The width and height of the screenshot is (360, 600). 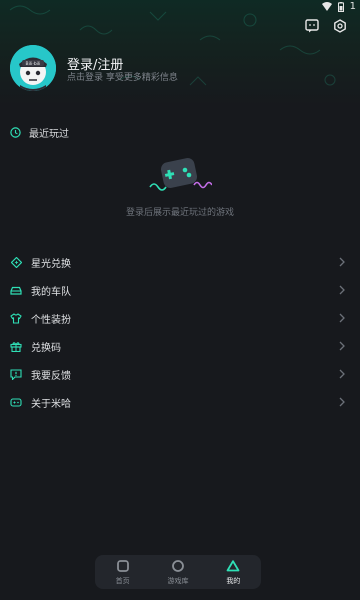 What do you see at coordinates (326, 6) in the screenshot?
I see `wifi-icon` at bounding box center [326, 6].